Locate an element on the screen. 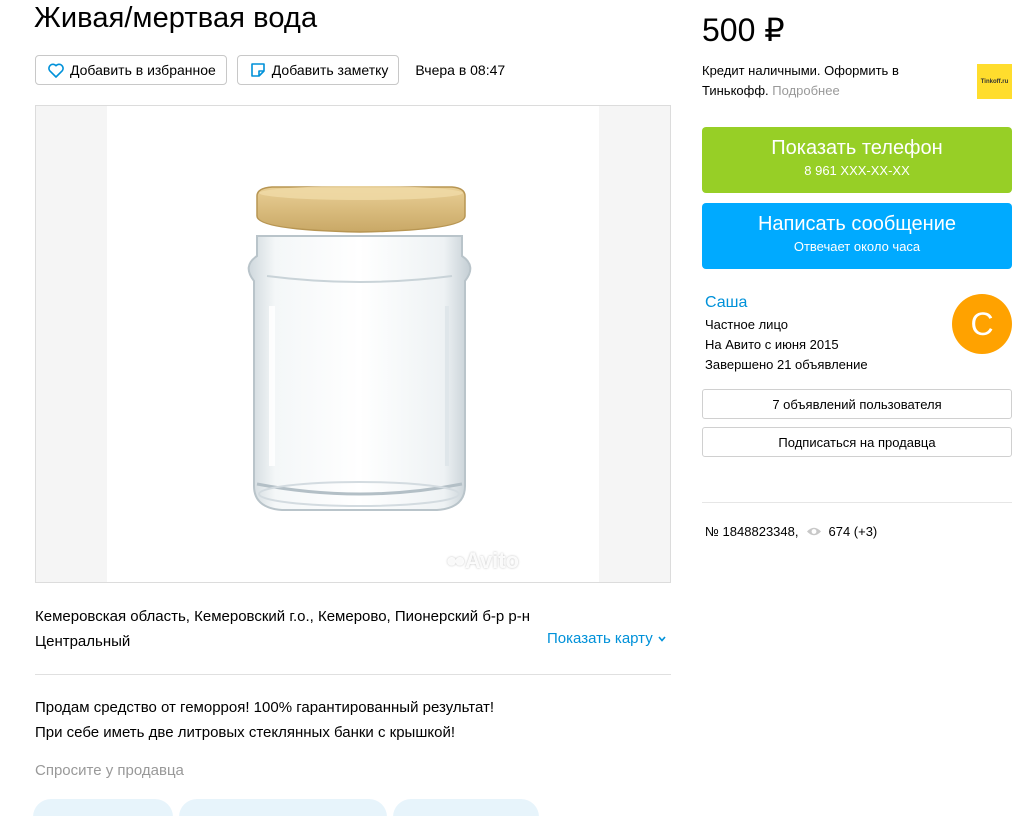  add-favorite-button: Добавить в избранное is located at coordinates (131, 70).